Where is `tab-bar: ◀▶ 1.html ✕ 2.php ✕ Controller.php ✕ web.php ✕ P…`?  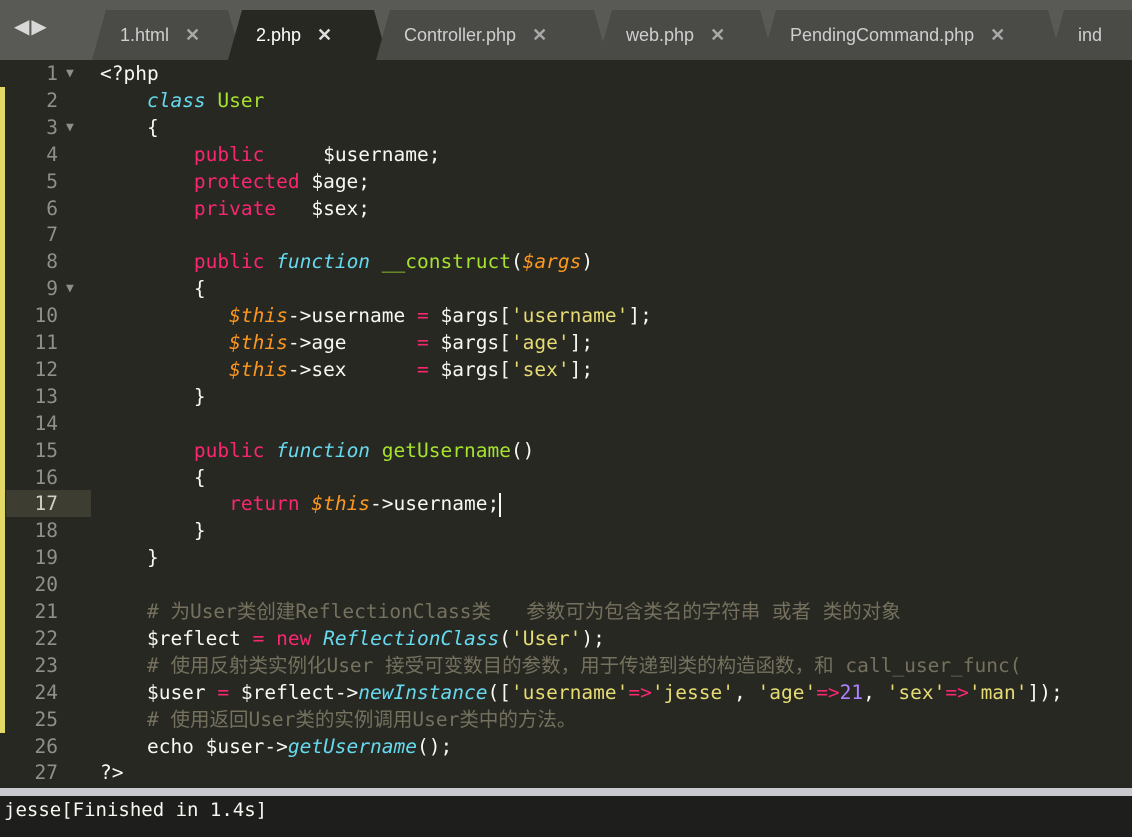
tab-bar: ◀▶ 1.html ✕ 2.php ✕ Controller.php ✕ web.php ✕ P… is located at coordinates (566, 30).